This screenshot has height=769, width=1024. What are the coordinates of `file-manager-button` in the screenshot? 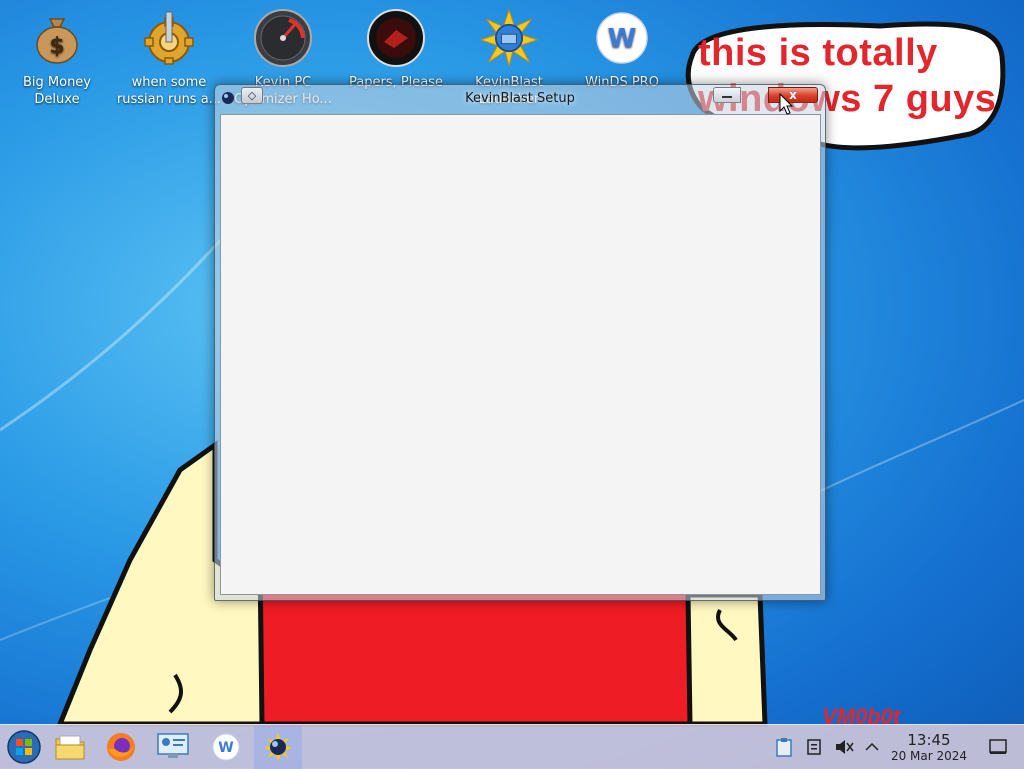 It's located at (70, 747).